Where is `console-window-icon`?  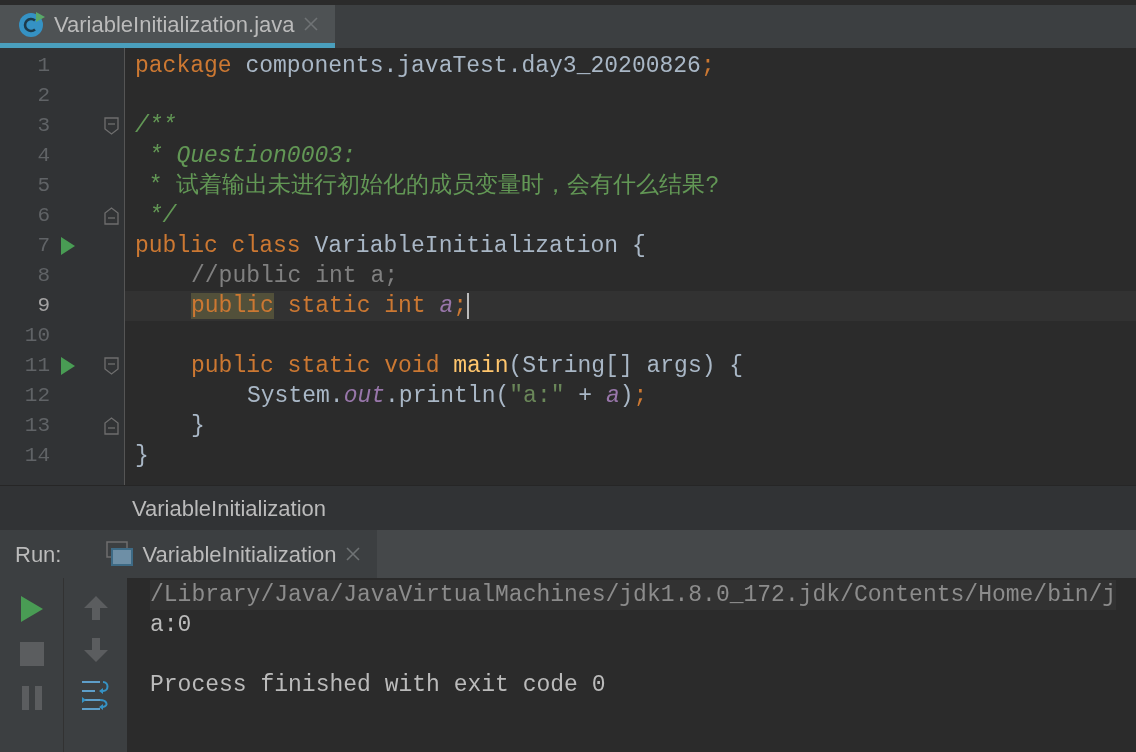 console-window-icon is located at coordinates (120, 554).